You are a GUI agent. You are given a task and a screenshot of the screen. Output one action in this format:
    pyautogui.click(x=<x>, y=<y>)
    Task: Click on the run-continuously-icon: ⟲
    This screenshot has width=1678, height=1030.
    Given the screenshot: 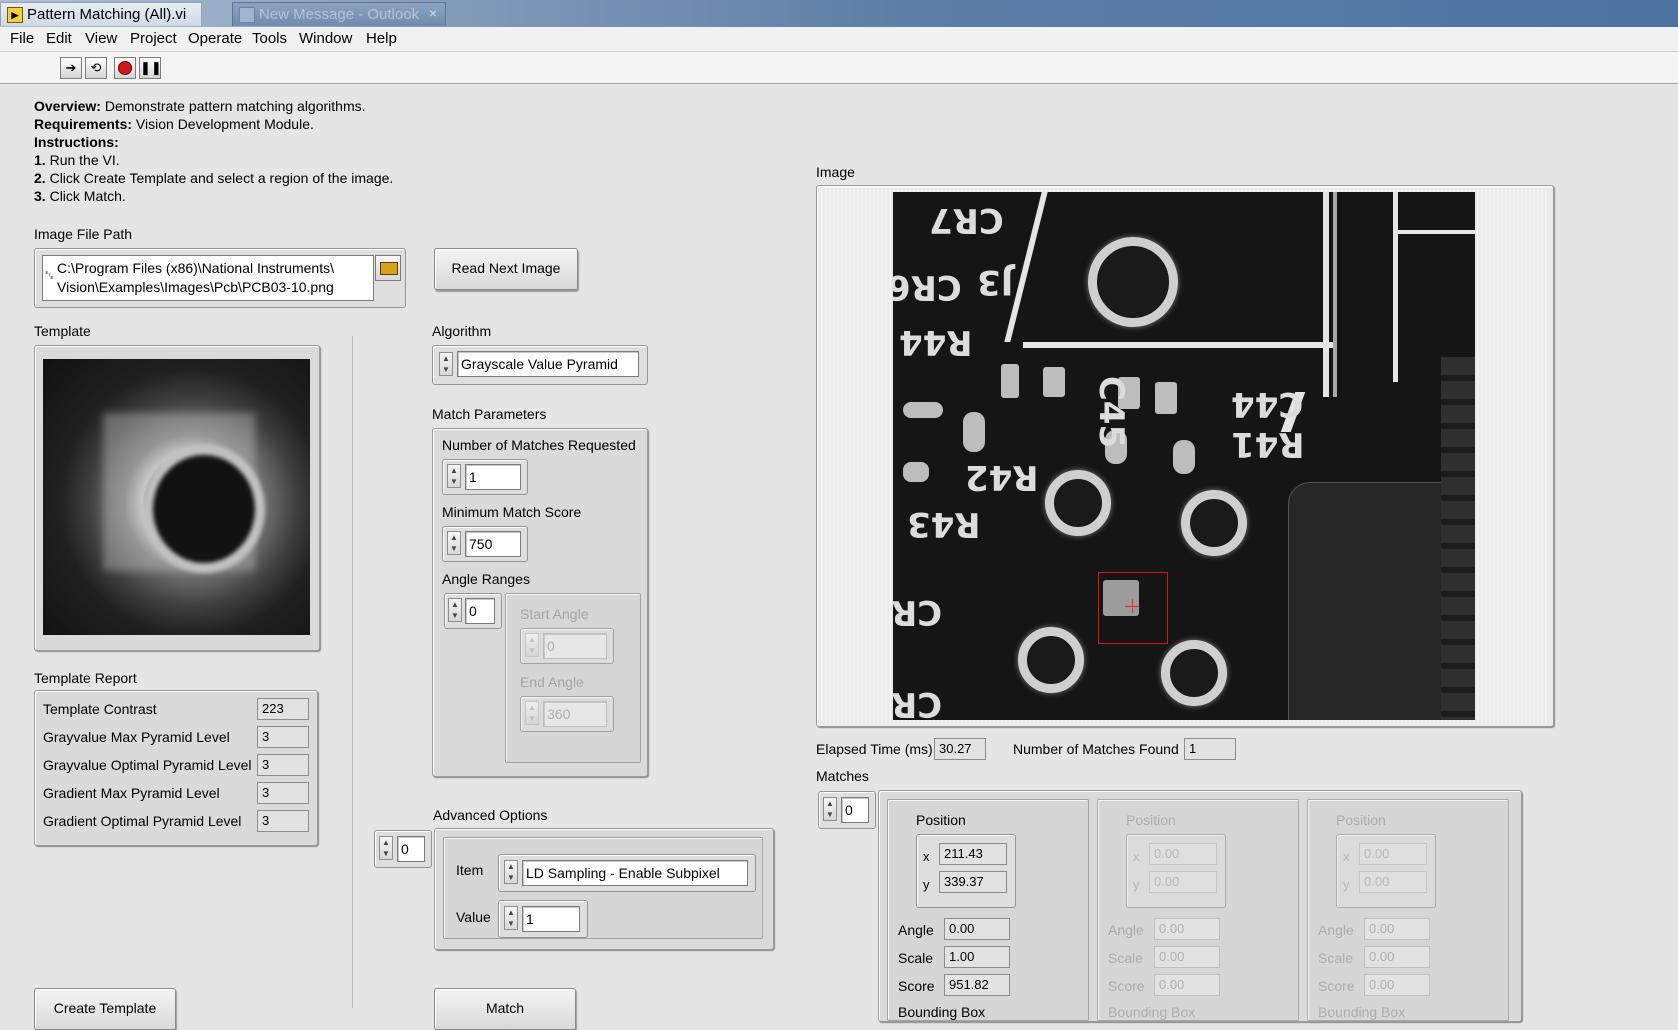 What is the action you would take?
    pyautogui.click(x=96, y=68)
    